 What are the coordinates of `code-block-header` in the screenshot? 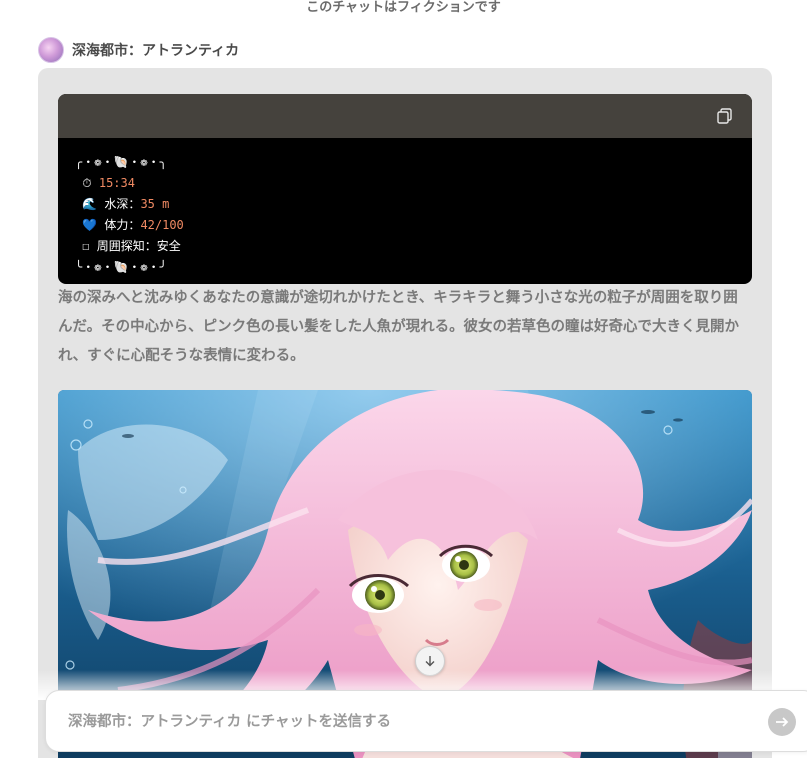 It's located at (405, 116).